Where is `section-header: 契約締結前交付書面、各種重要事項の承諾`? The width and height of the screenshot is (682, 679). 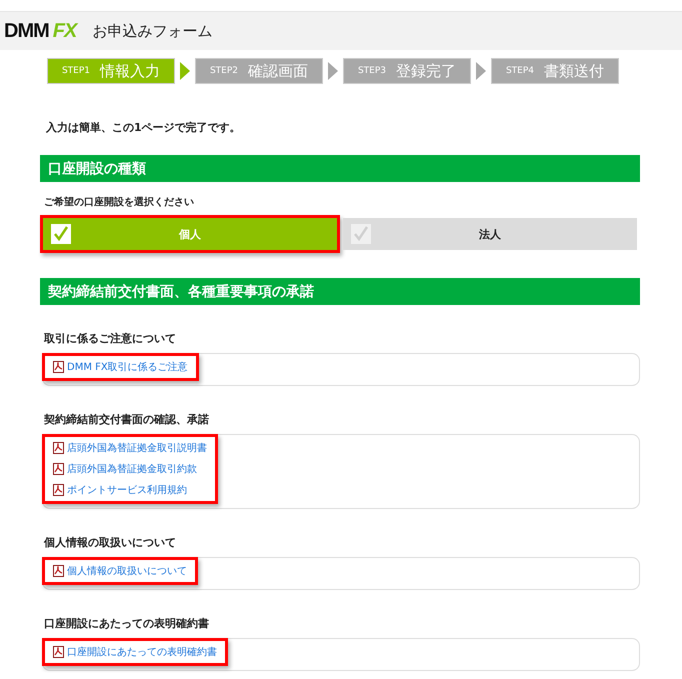 section-header: 契約締結前交付書面、各種重要事項の承諾 is located at coordinates (340, 291).